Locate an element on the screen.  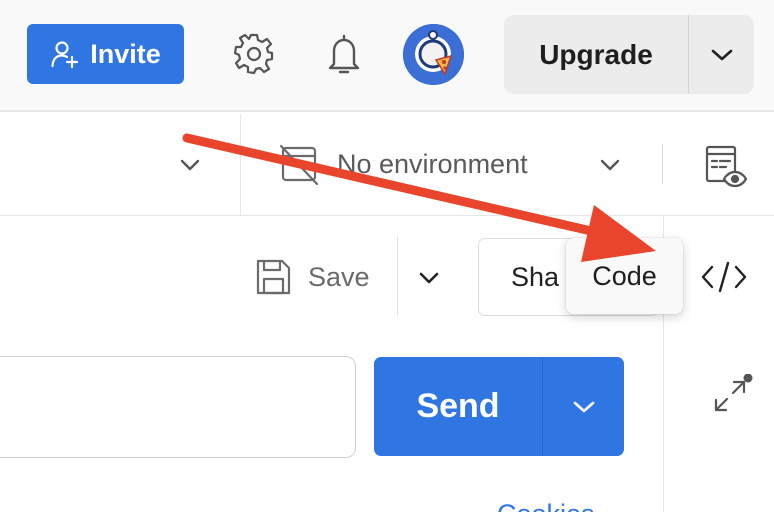
save-icon is located at coordinates (273, 277).